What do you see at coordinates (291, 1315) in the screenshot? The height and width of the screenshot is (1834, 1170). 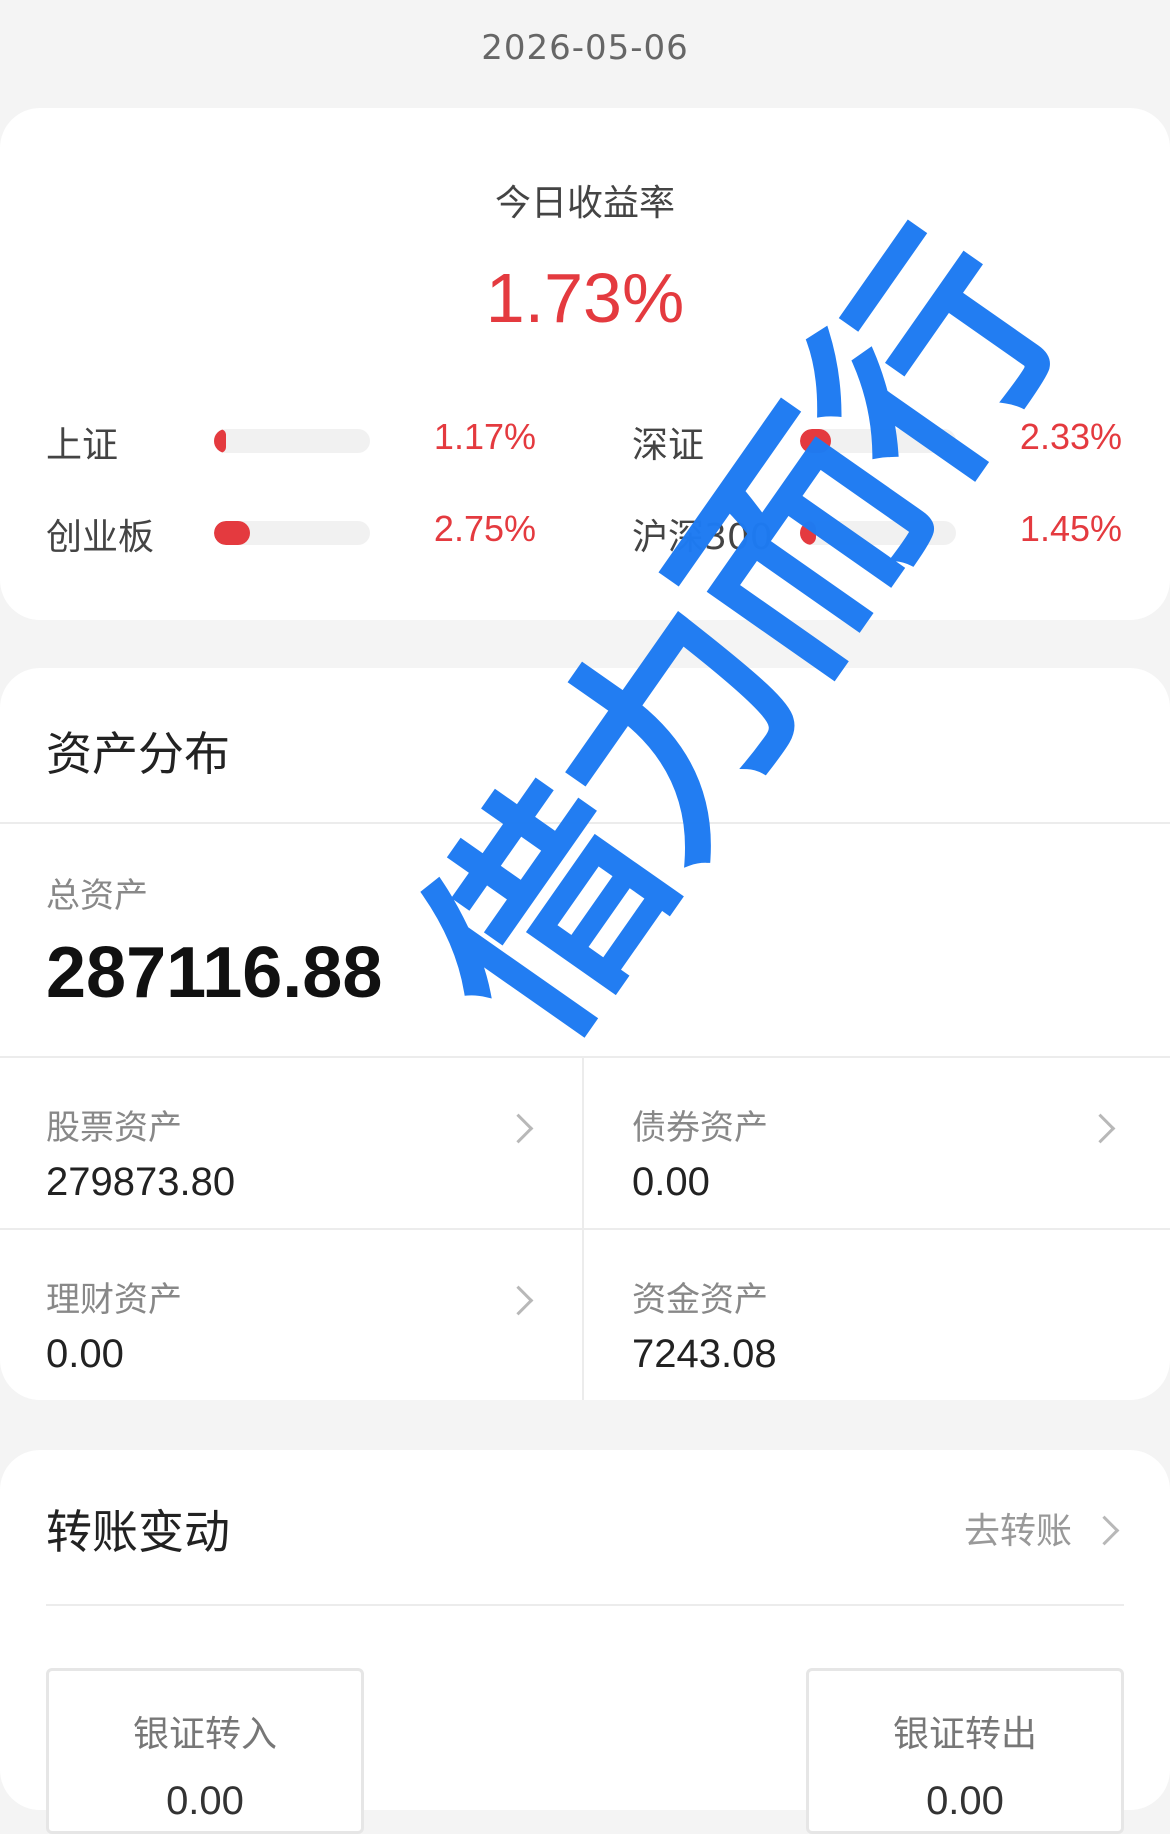 I see `asset-cell-wealth: 理财资产 0.00` at bounding box center [291, 1315].